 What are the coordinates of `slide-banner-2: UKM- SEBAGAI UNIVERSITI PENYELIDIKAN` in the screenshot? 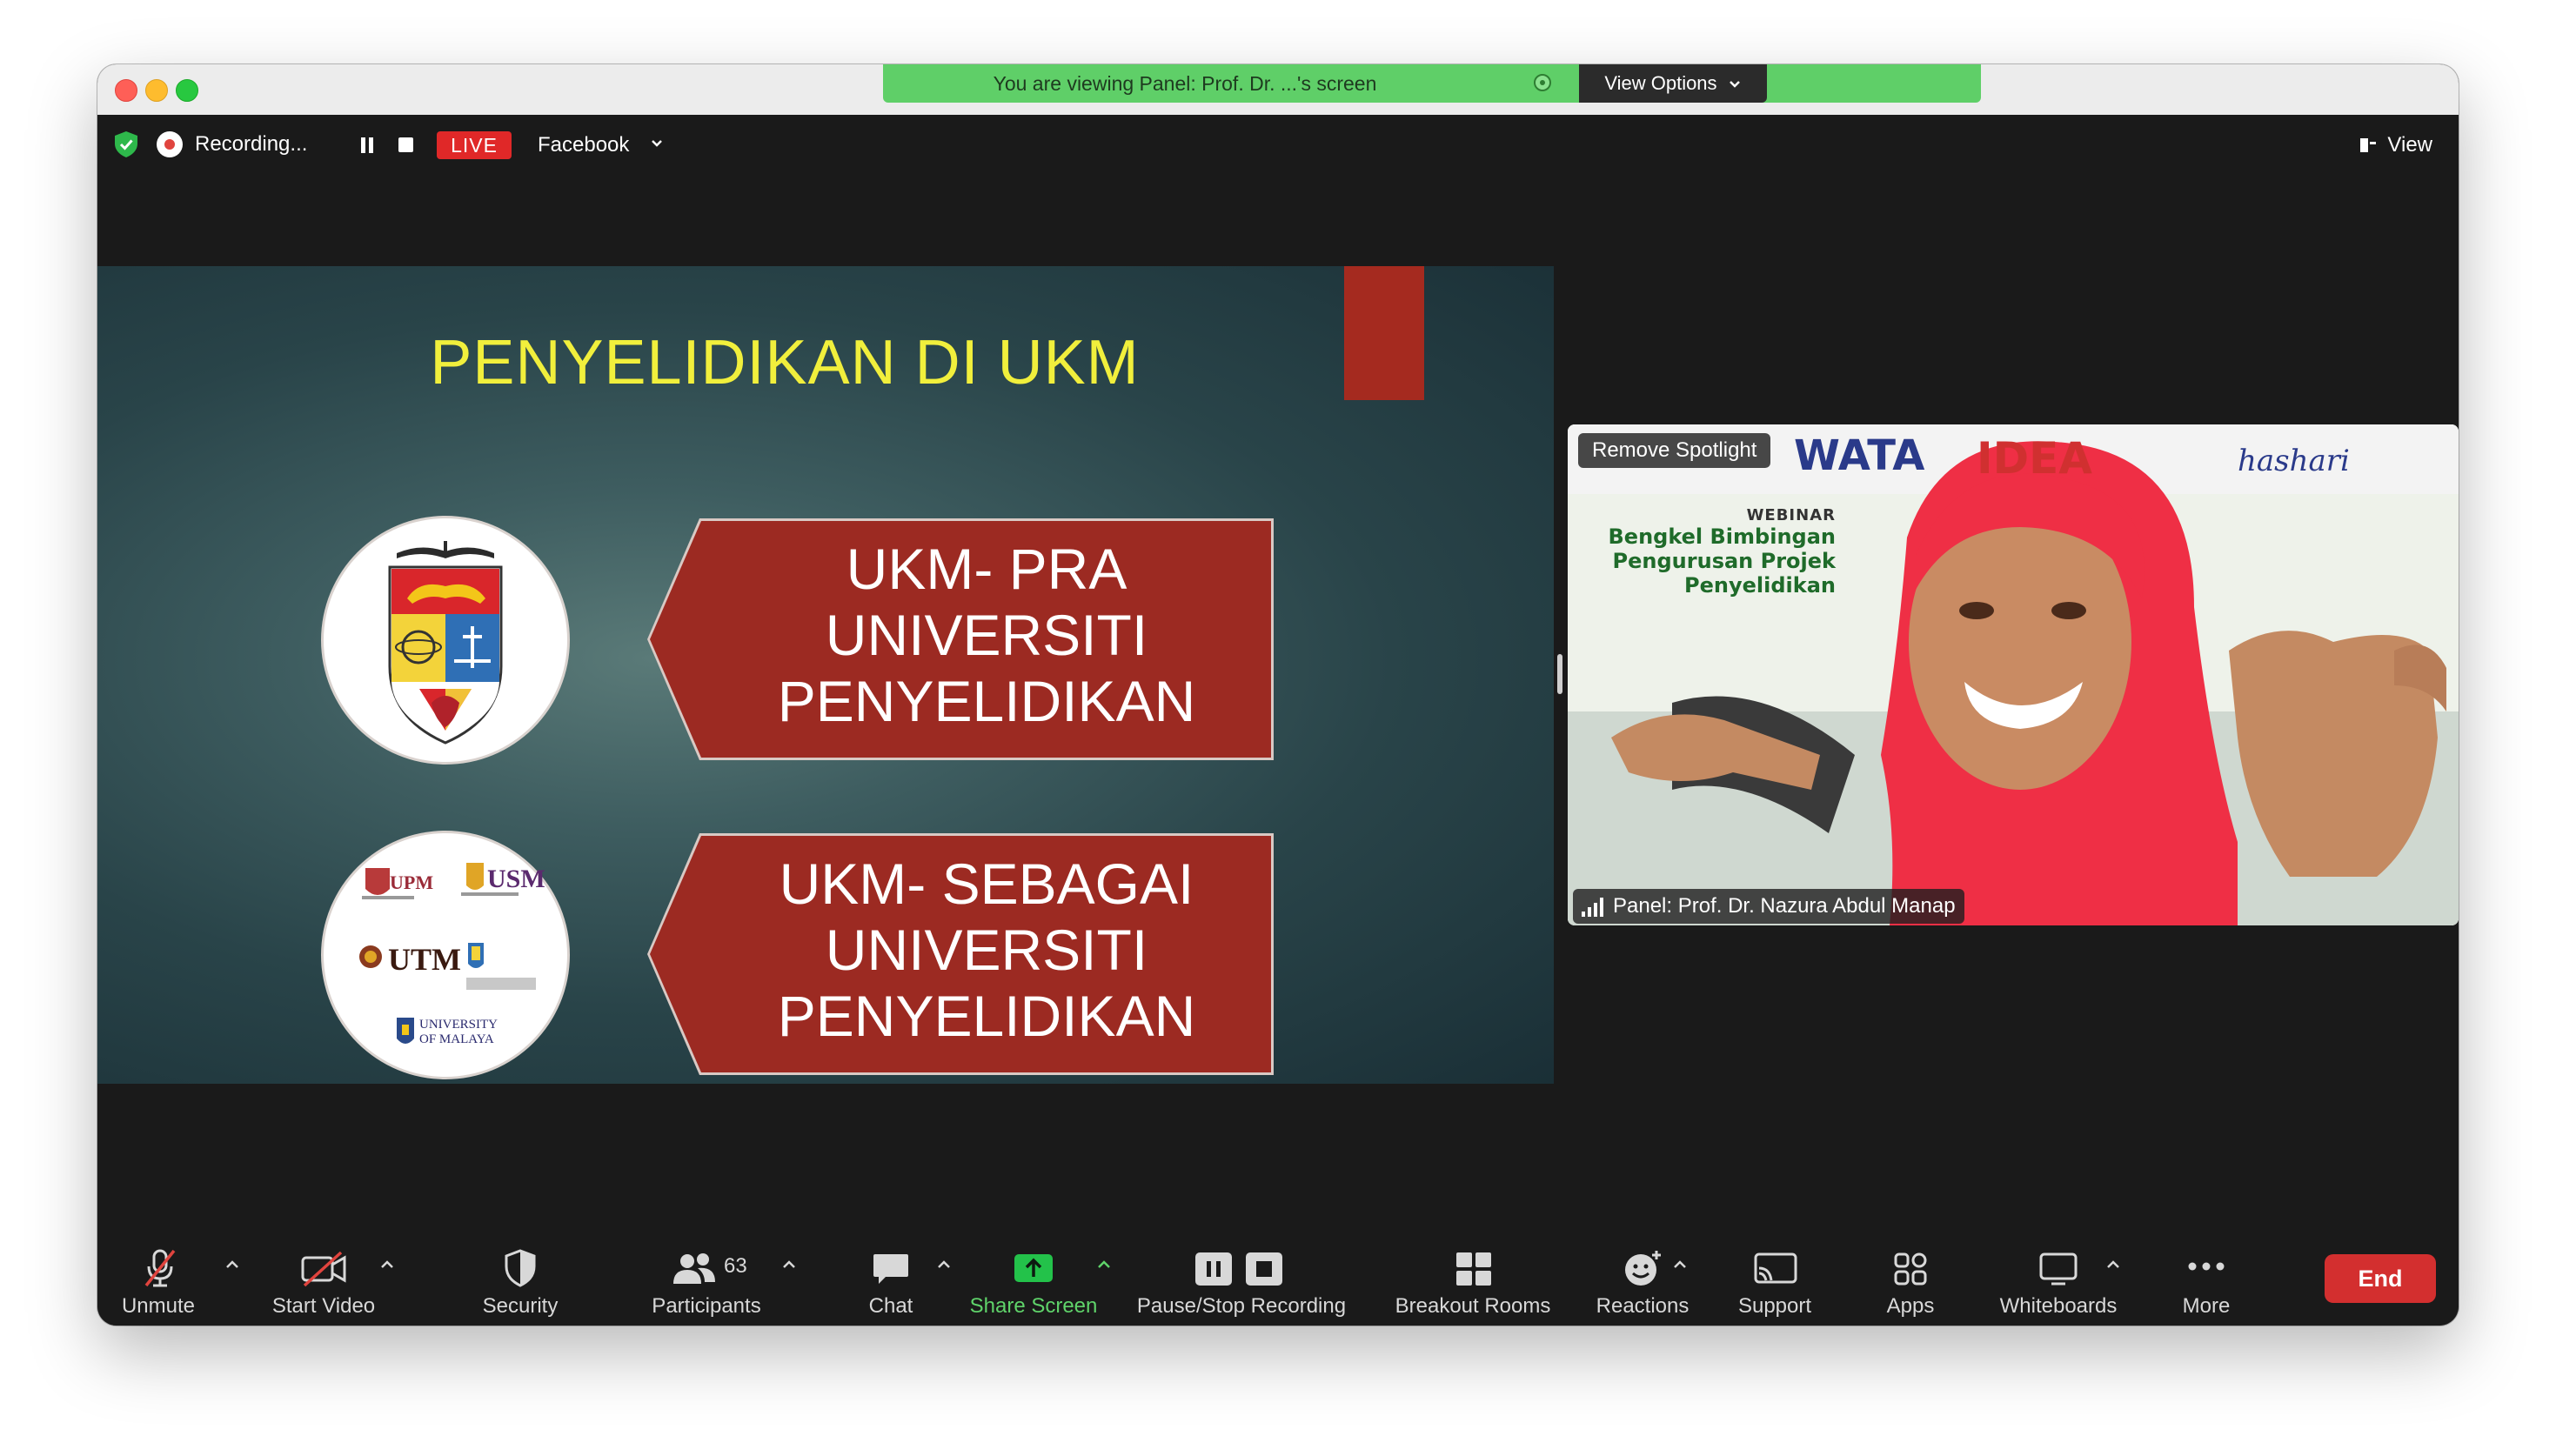 It's located at (961, 954).